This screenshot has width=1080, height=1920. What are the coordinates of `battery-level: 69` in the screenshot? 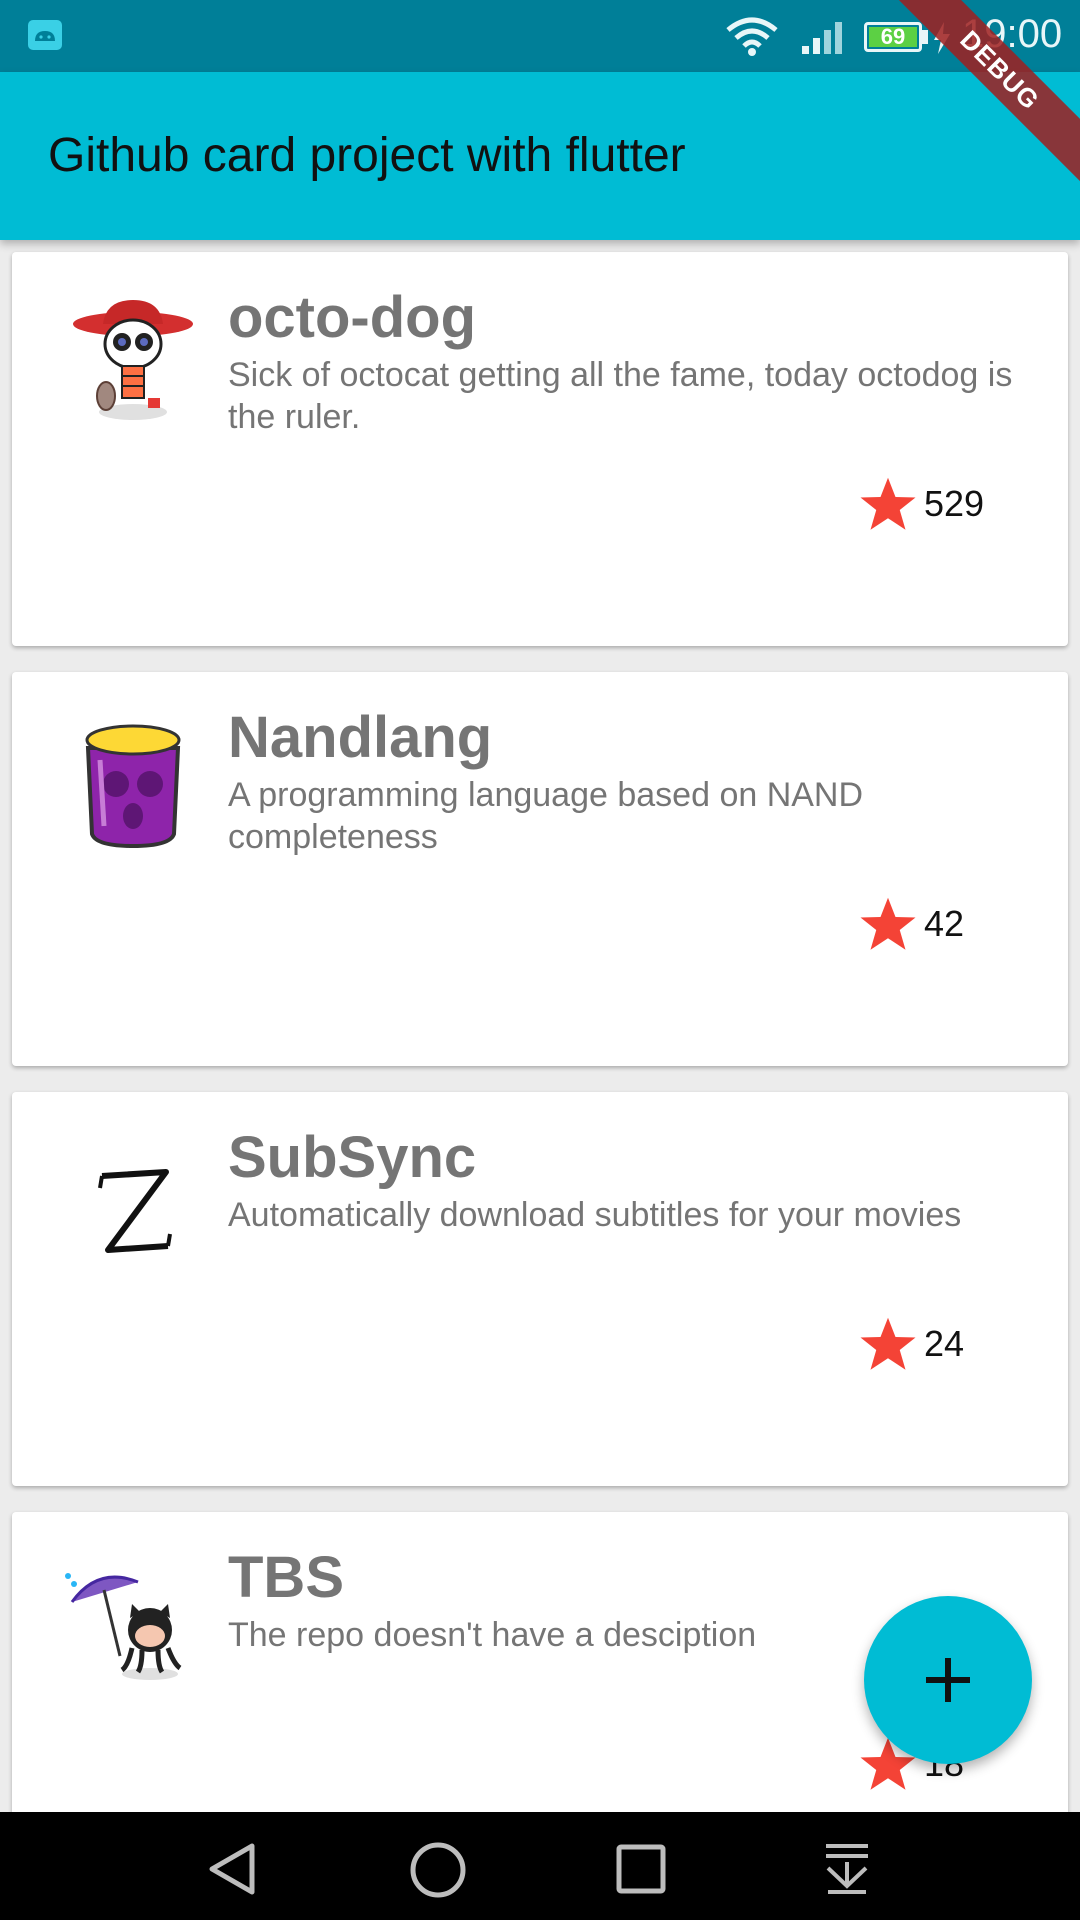 It's located at (893, 36).